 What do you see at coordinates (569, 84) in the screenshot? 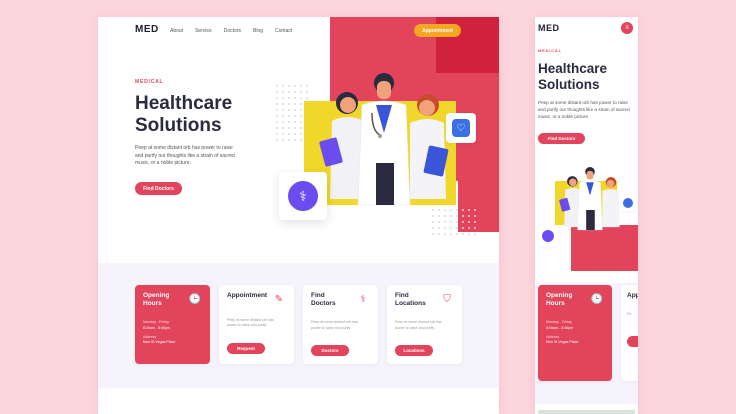
I see `mobile-title-line2: Solutions` at bounding box center [569, 84].